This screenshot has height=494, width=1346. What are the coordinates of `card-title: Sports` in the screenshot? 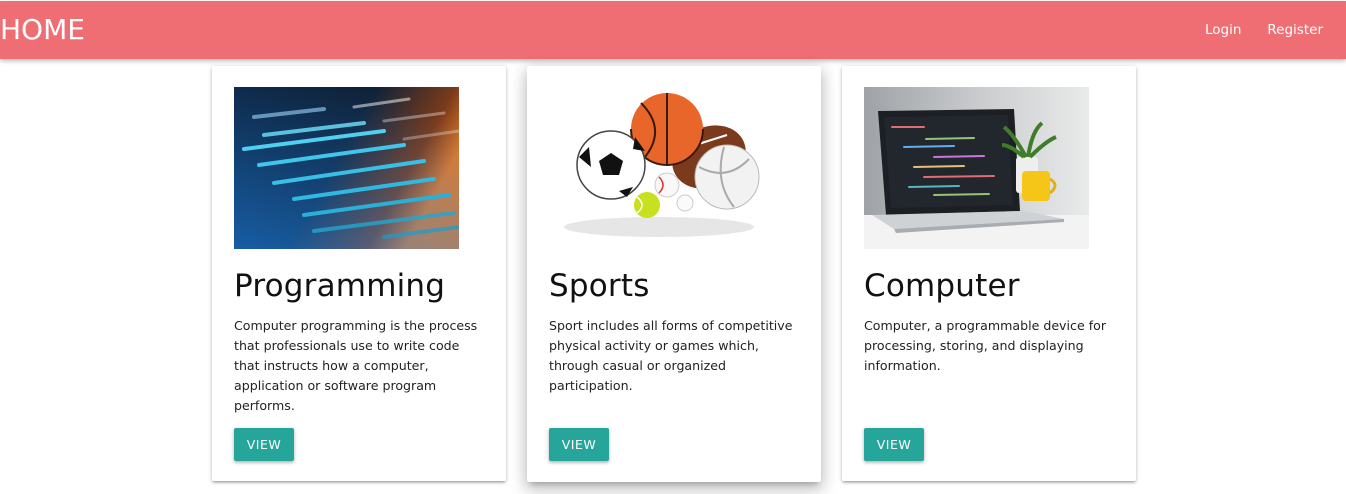 It's located at (599, 286).